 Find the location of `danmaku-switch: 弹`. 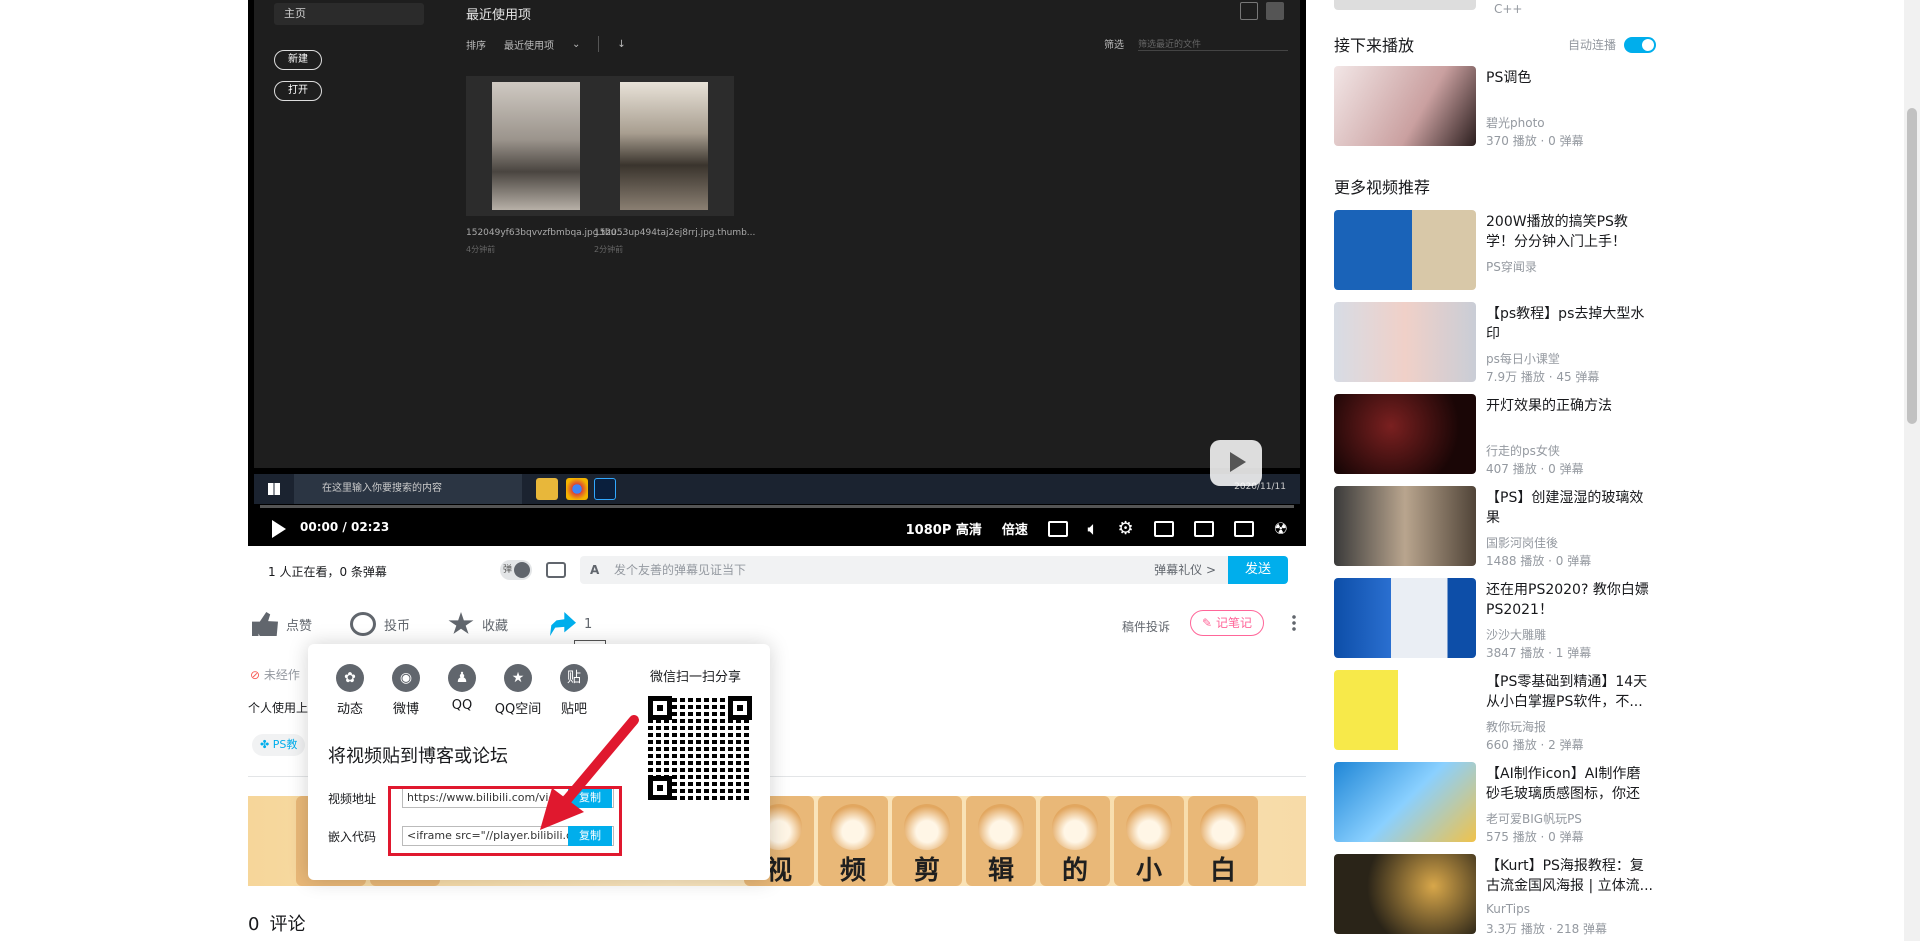

danmaku-switch: 弹 is located at coordinates (516, 570).